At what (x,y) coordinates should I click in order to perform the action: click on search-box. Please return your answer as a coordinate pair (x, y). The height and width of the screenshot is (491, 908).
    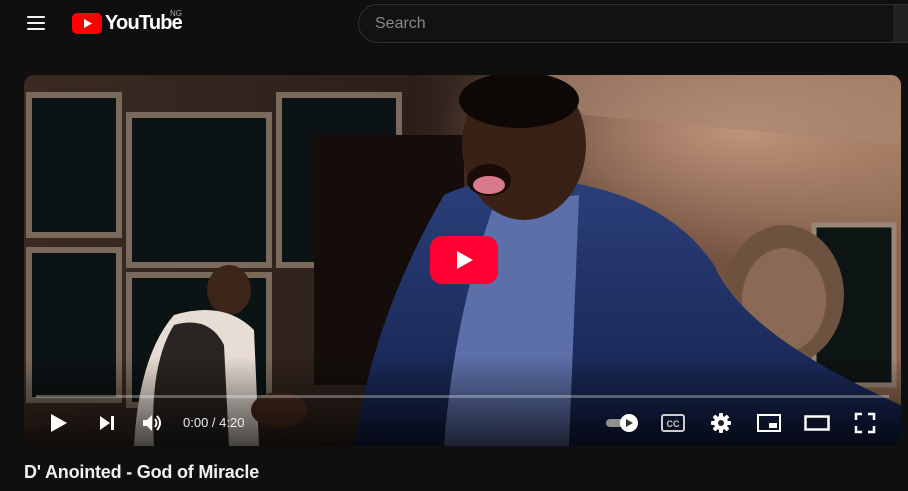
    Looking at the image, I should click on (628, 23).